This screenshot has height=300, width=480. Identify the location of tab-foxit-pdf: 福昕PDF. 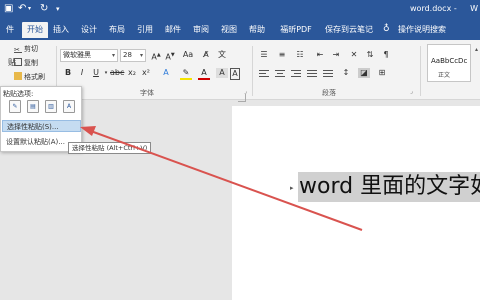
(296, 30).